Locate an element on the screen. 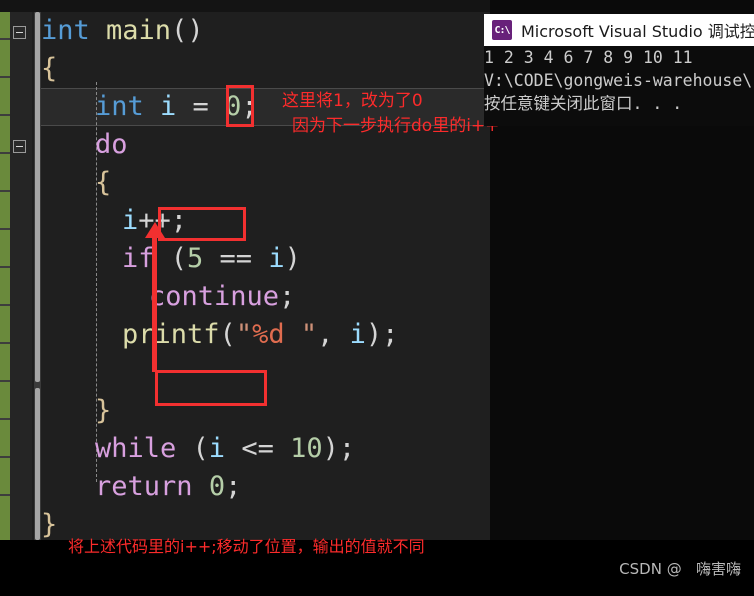  console-title-bar: C:\ Microsoft Visual Studio 调试控制台 is located at coordinates (619, 30).